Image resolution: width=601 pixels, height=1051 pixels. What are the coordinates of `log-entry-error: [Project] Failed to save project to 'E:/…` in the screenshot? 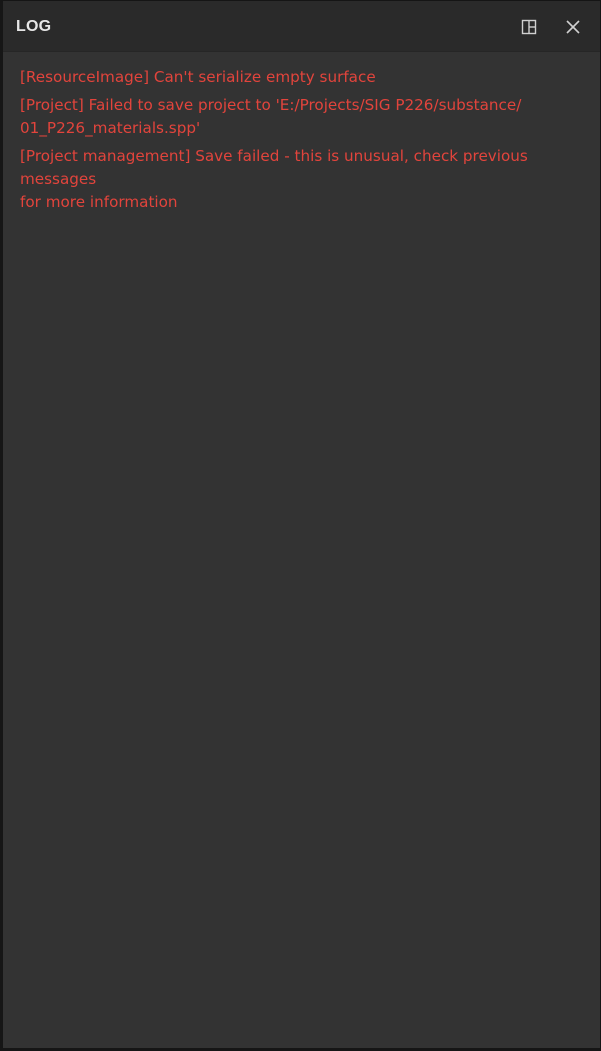 It's located at (303, 117).